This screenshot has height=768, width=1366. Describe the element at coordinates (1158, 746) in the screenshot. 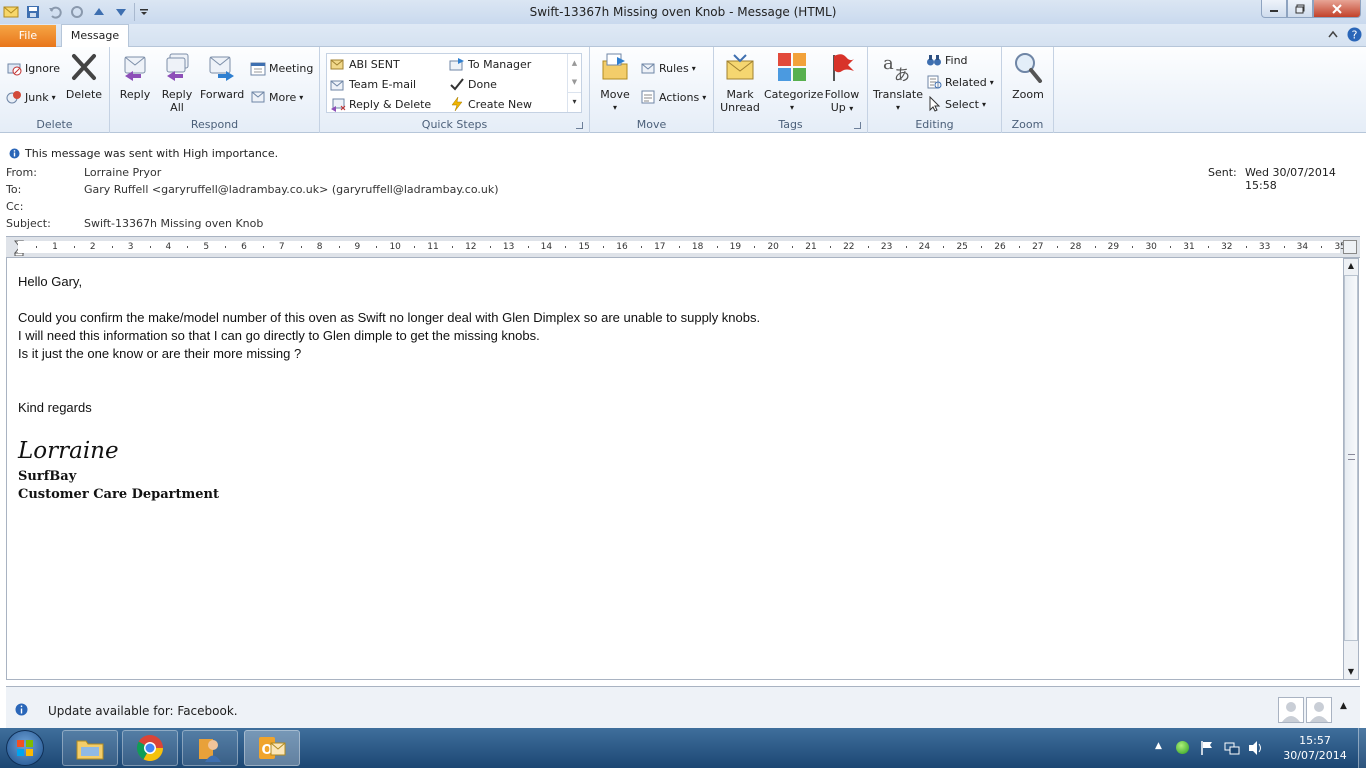

I see `show-hidden-icons-icon: ▲` at that location.